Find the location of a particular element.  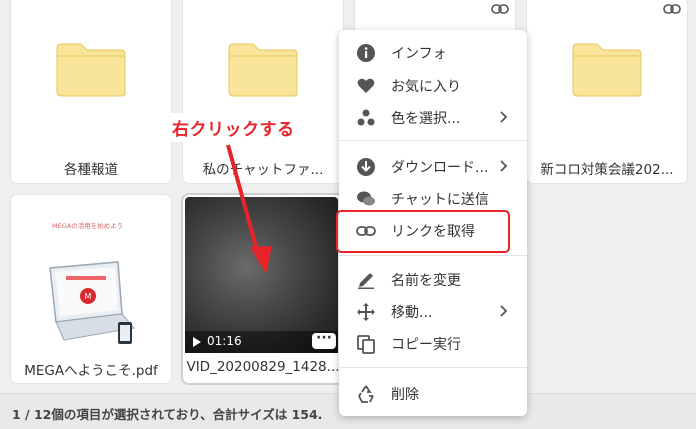

annotation-label: 右クリックする is located at coordinates (230, 127).